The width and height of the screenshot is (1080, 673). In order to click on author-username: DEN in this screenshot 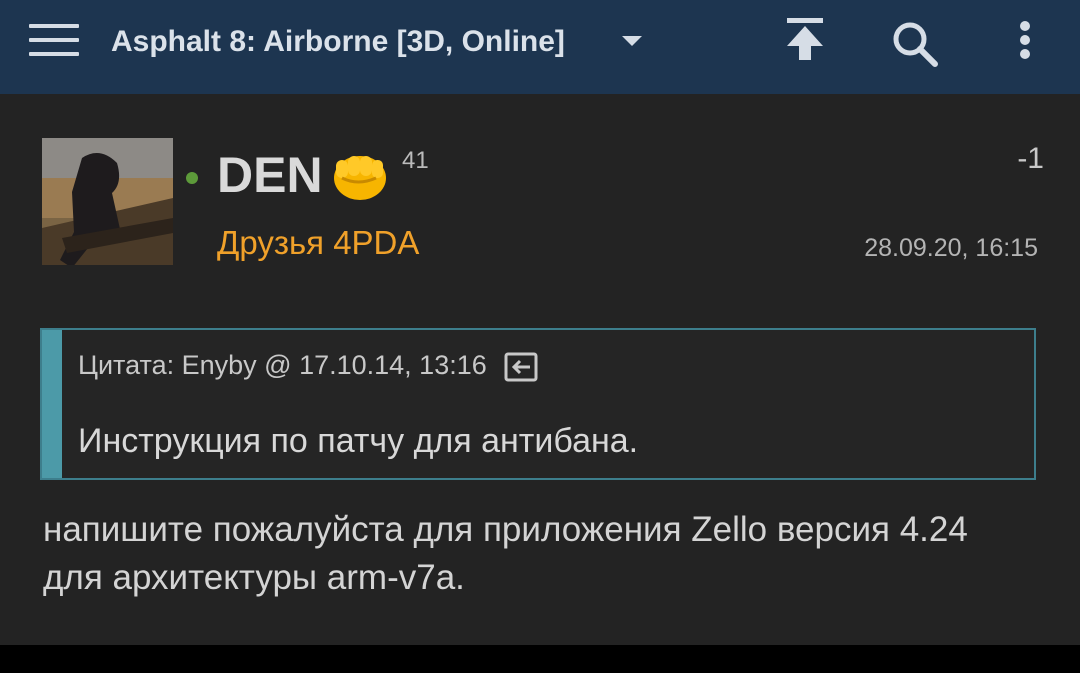, I will do `click(270, 175)`.